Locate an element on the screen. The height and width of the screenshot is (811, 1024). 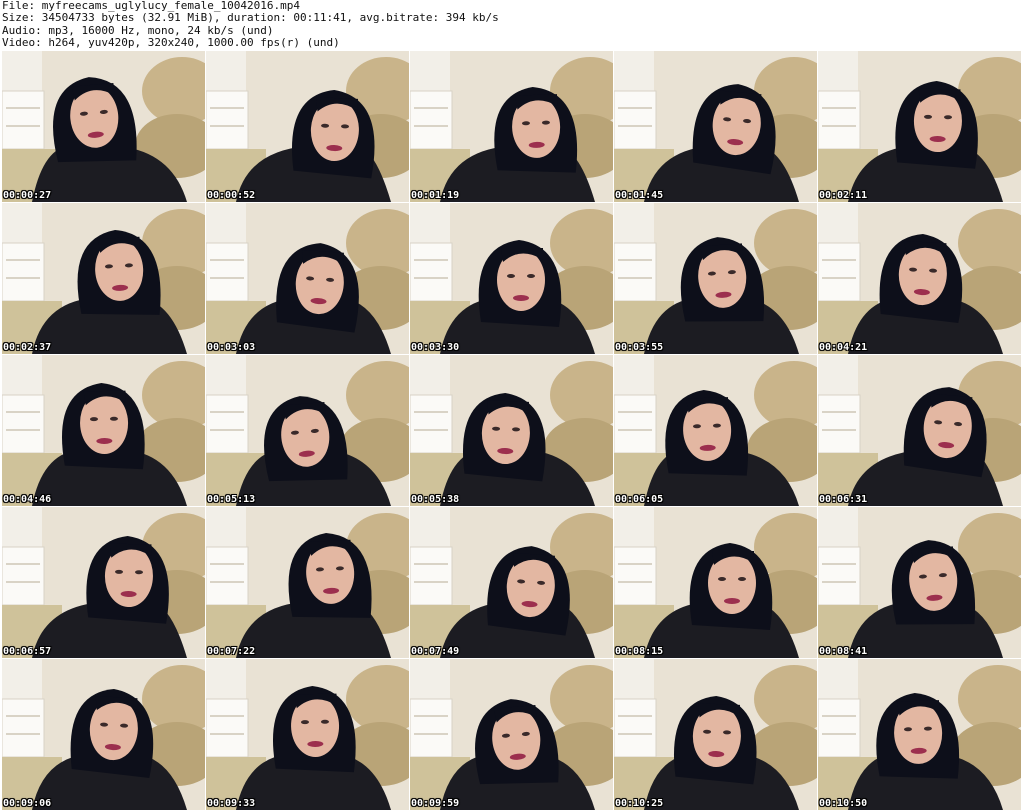
video-thumbnail: 00:02:11 is located at coordinates (919, 126).